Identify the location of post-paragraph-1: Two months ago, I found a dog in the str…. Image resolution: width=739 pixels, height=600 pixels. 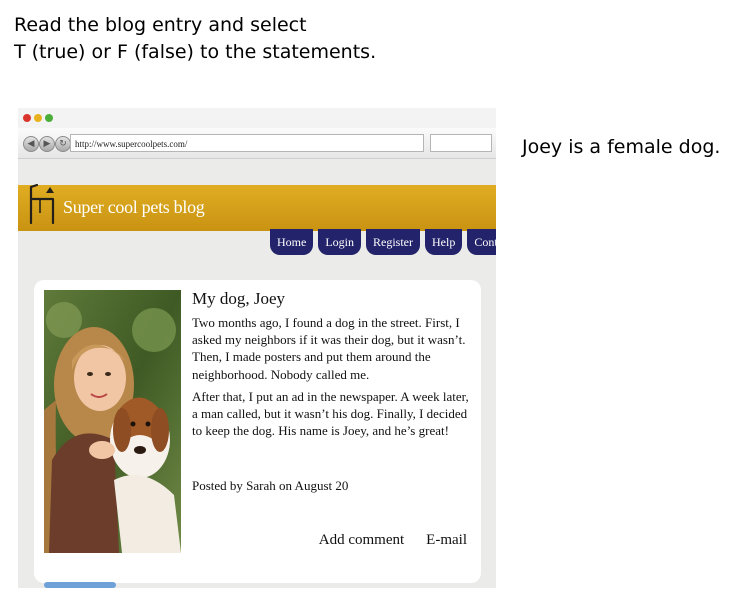
(329, 348).